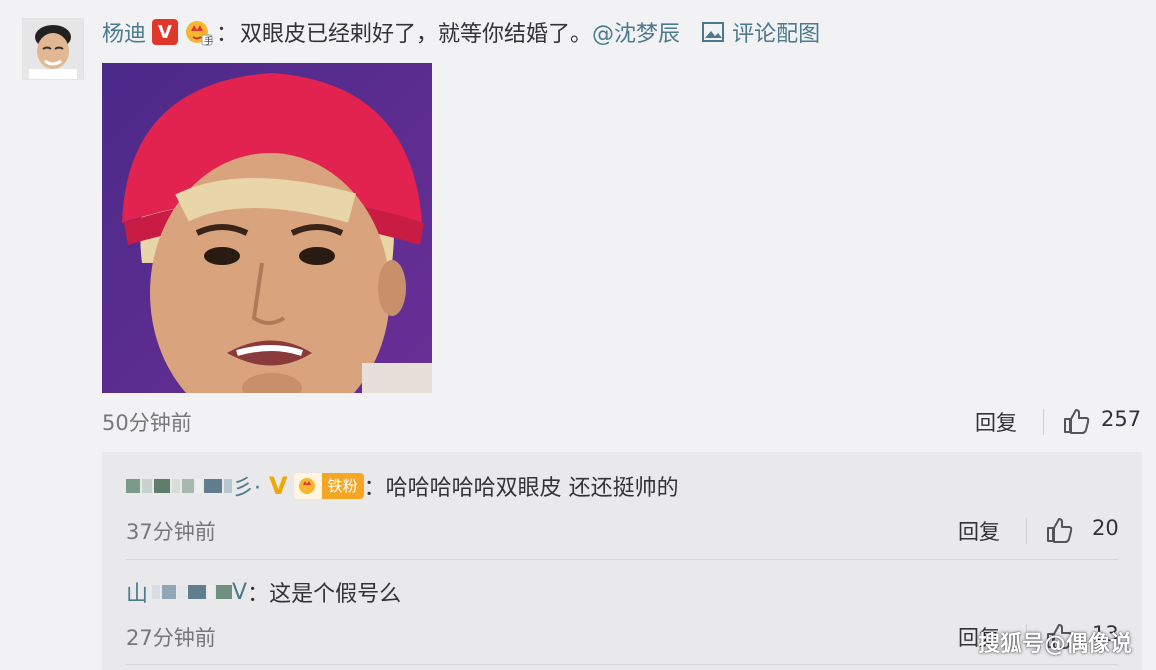 The image size is (1156, 670). What do you see at coordinates (239, 592) in the screenshot?
I see `reply-username-tail: V` at bounding box center [239, 592].